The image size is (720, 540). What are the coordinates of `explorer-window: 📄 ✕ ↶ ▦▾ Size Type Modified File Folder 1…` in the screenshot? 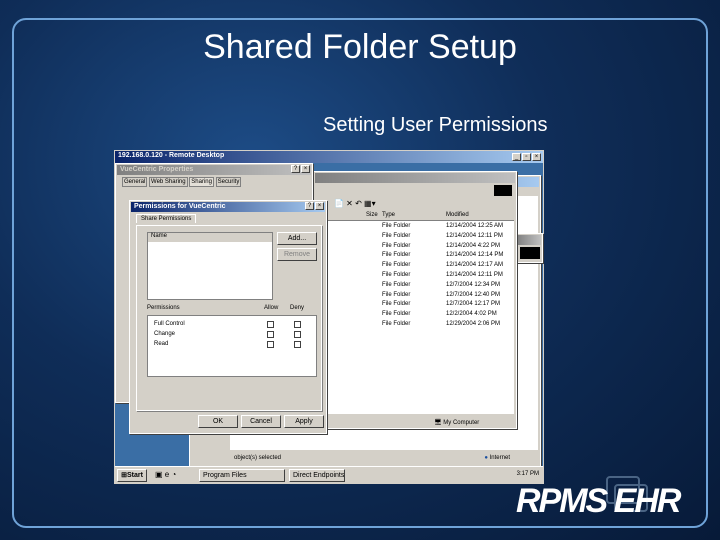 It's located at (415, 300).